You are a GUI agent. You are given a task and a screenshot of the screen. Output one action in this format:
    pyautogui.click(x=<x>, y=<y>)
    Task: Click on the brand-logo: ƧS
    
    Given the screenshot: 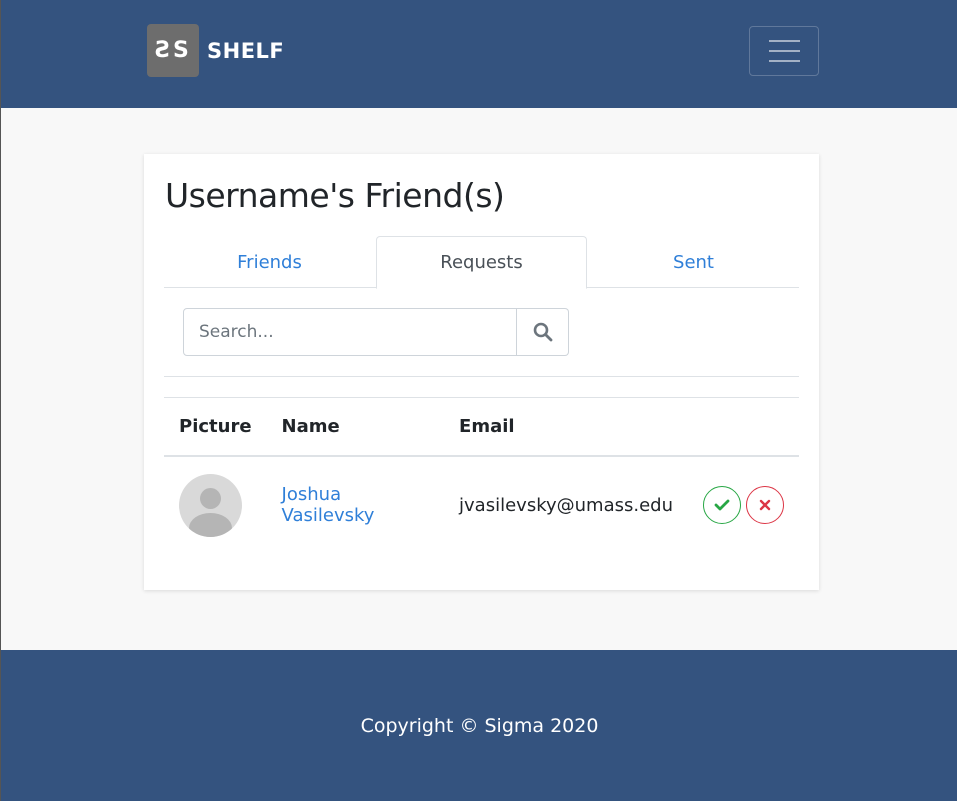 What is the action you would take?
    pyautogui.click(x=173, y=50)
    